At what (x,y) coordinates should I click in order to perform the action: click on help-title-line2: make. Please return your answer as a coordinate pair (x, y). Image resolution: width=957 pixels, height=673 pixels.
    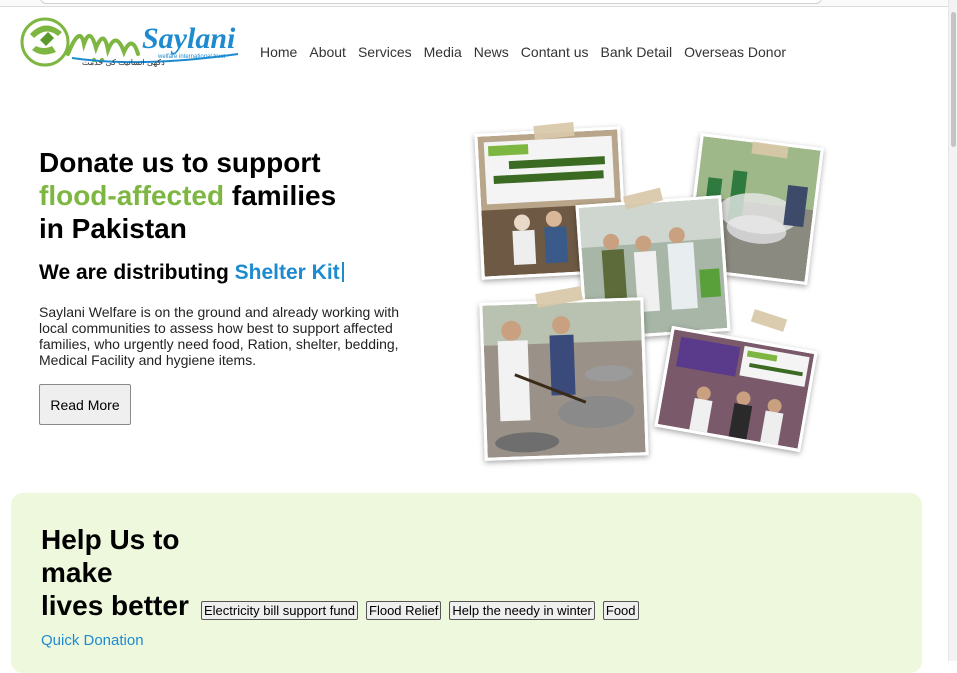
    Looking at the image, I should click on (77, 572).